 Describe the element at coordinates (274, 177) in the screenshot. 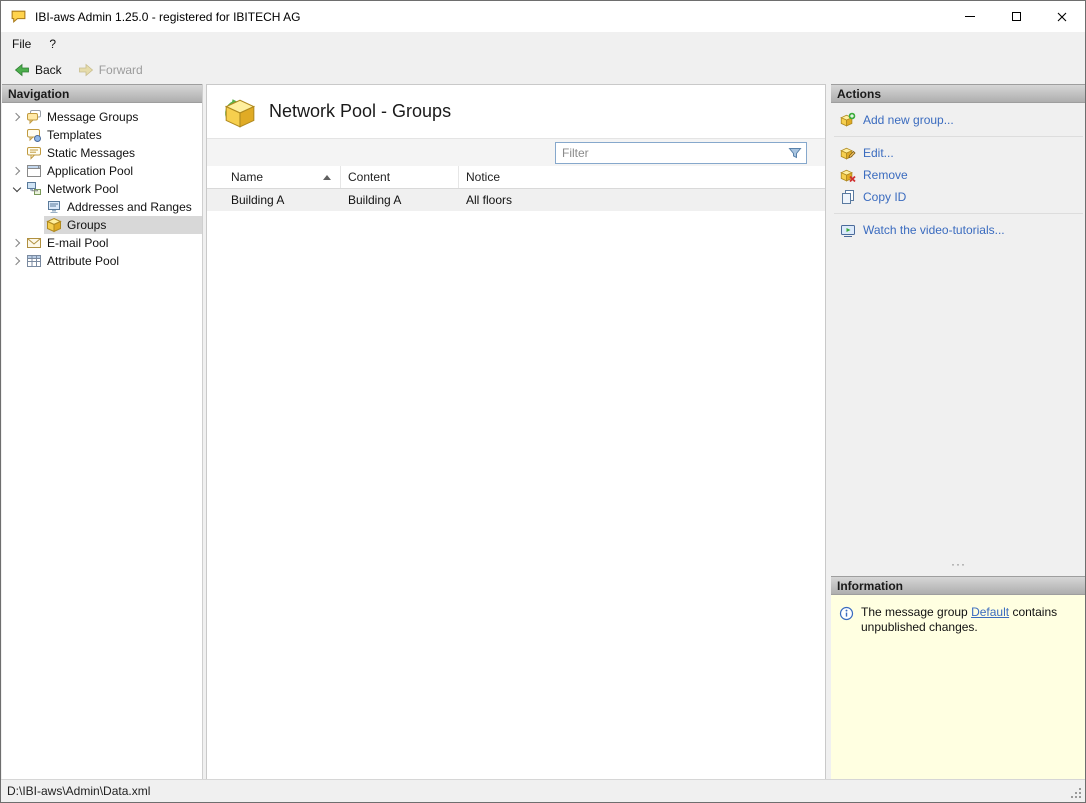

I see `column-header-name: Name` at that location.